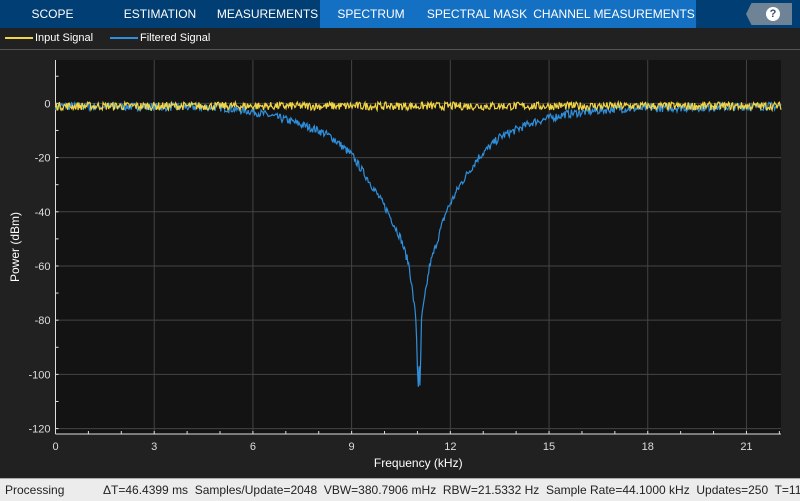 The image size is (800, 501). What do you see at coordinates (47, 104) in the screenshot?
I see `y-tick-label: 0` at bounding box center [47, 104].